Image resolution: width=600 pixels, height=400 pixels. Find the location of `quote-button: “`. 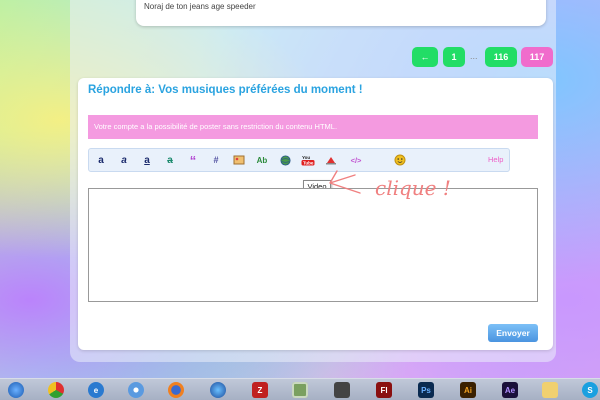

quote-button: “ is located at coordinates (193, 160).